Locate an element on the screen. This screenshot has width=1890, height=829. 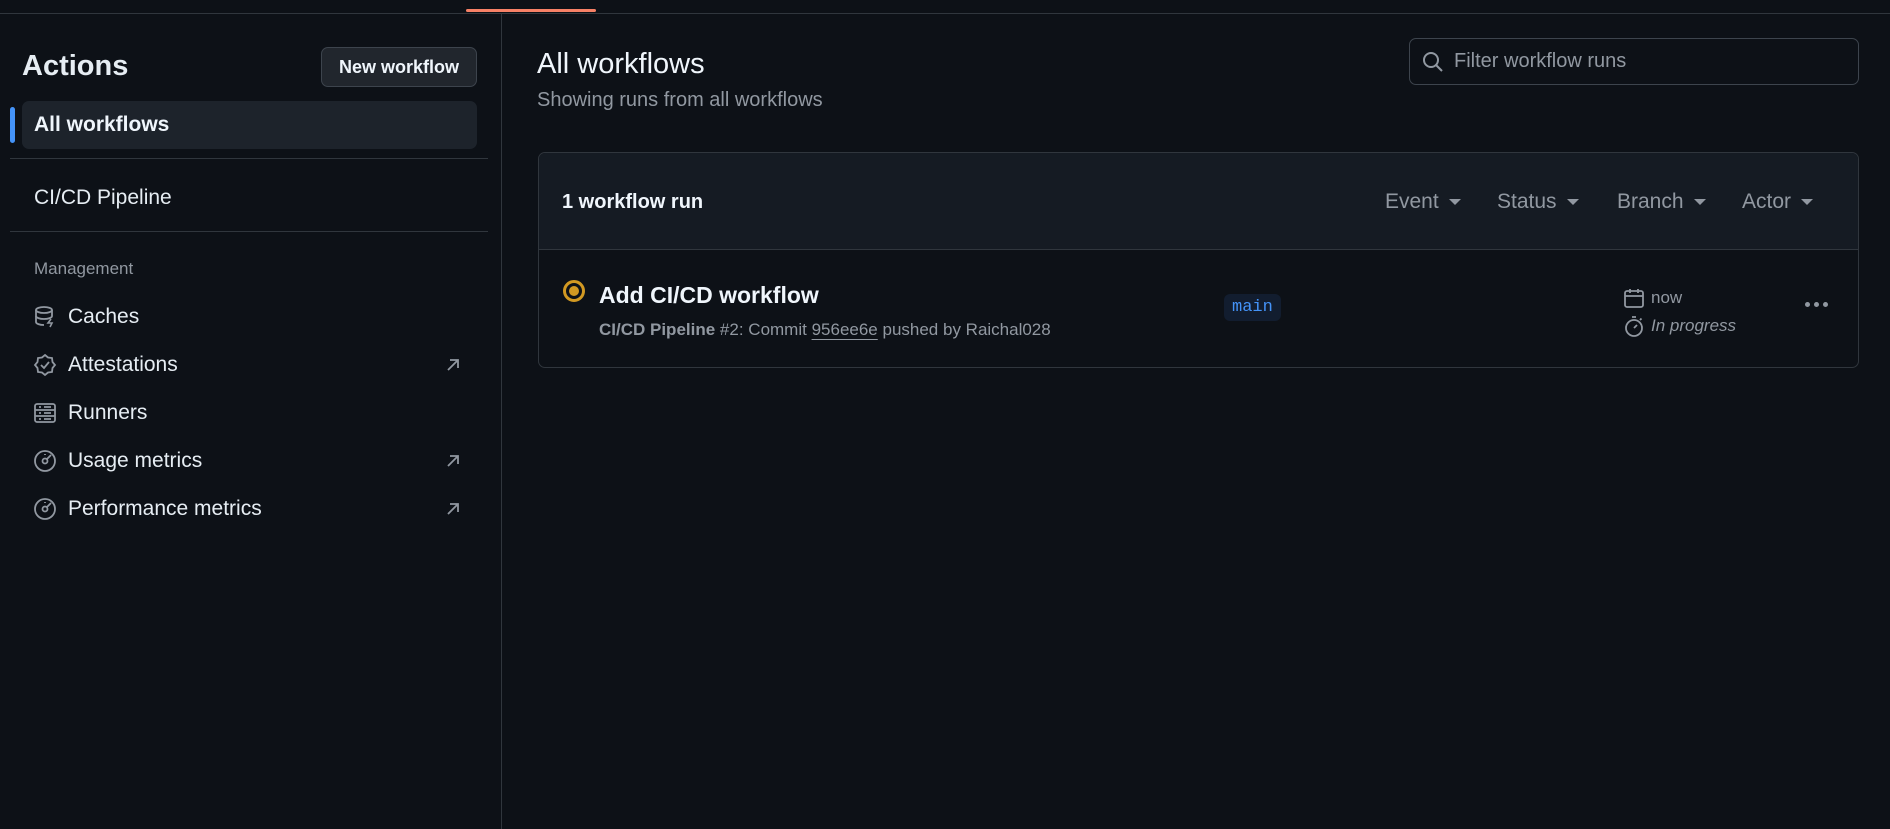
sidebar-item-label: Performance metrics is located at coordinates (165, 508).